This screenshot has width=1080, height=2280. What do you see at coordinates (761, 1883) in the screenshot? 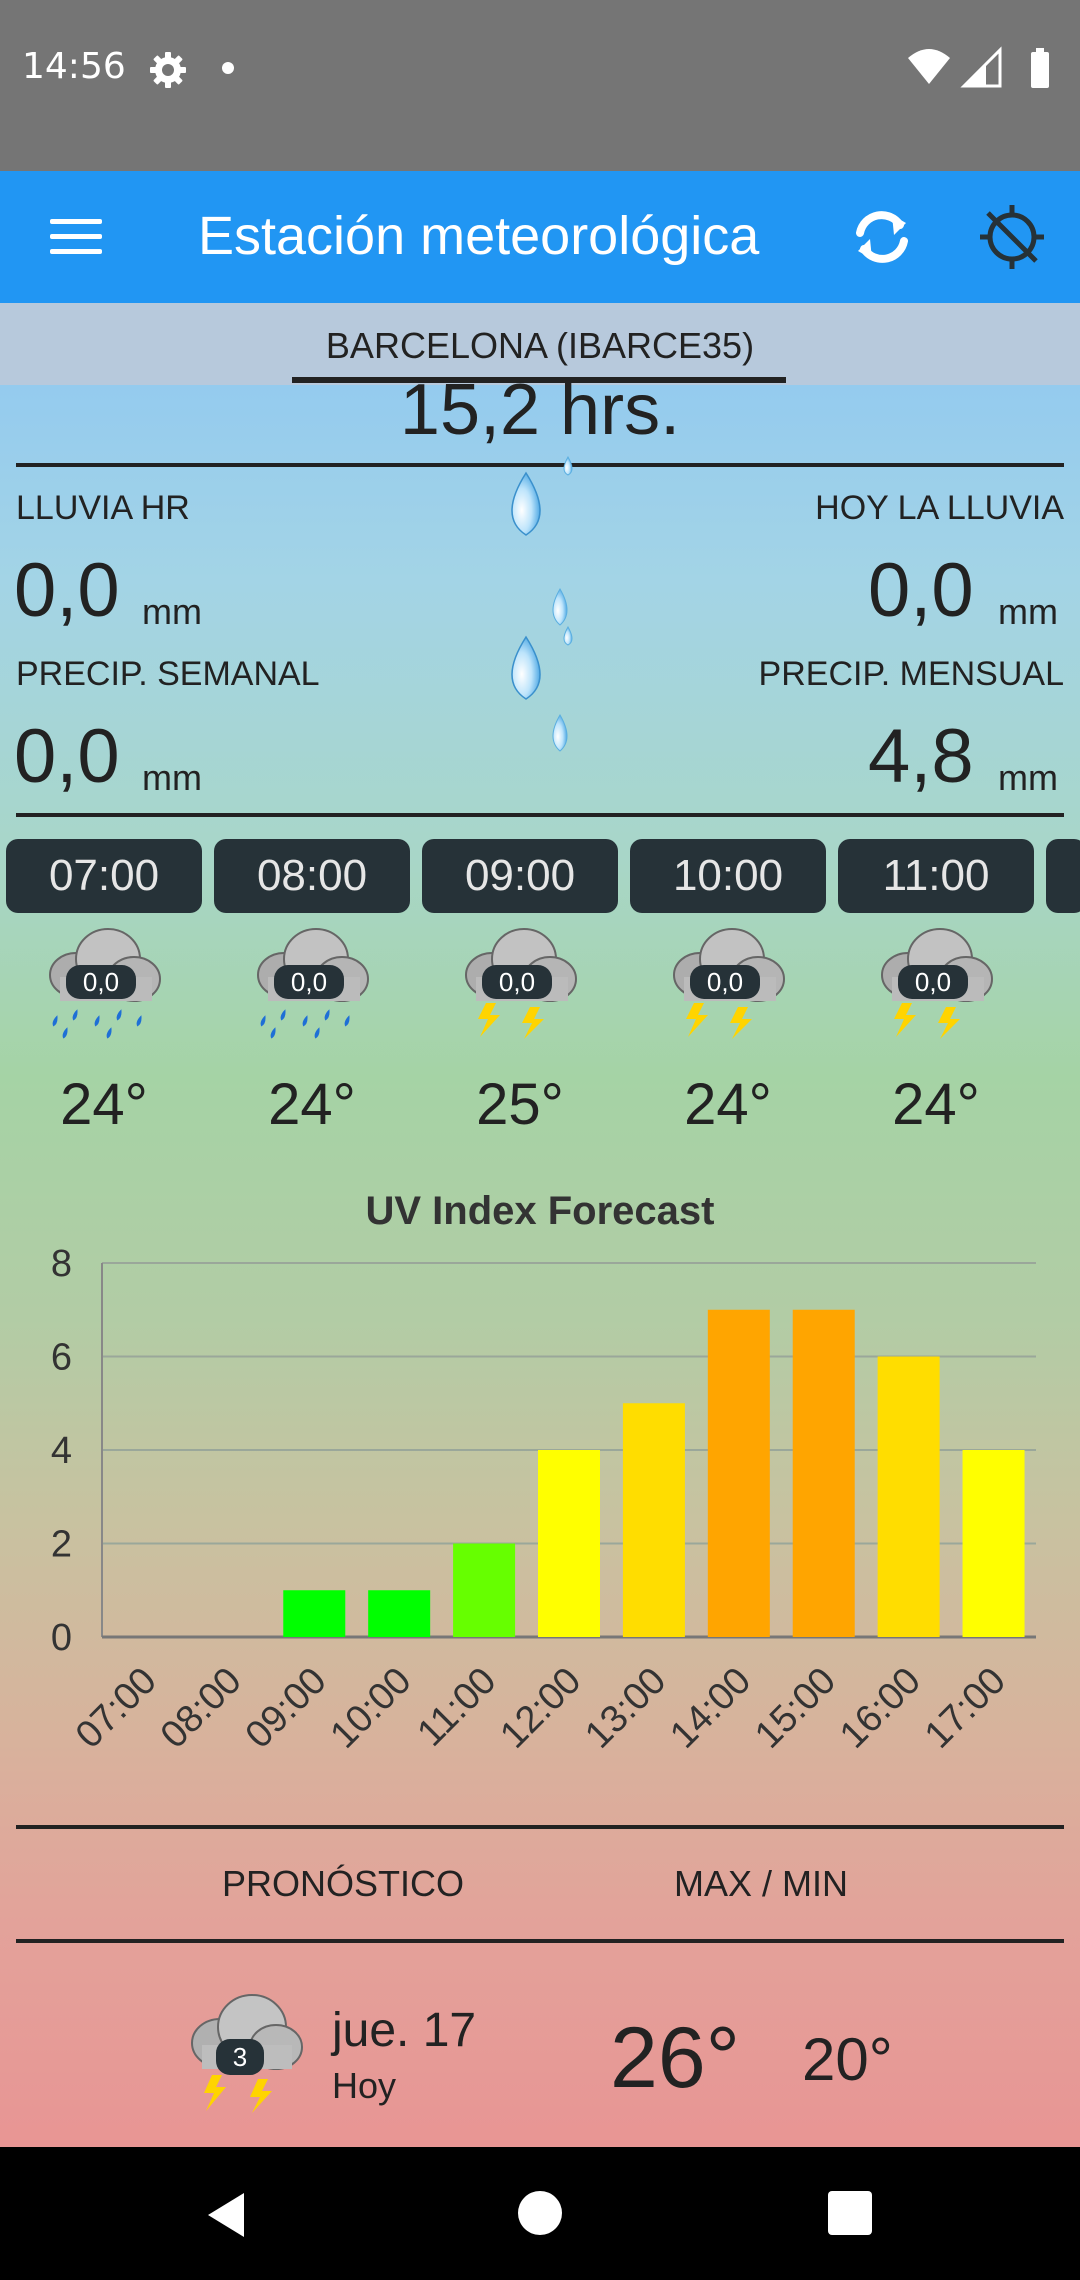
I see `maxmin-header-label: MAX / MIN` at bounding box center [761, 1883].